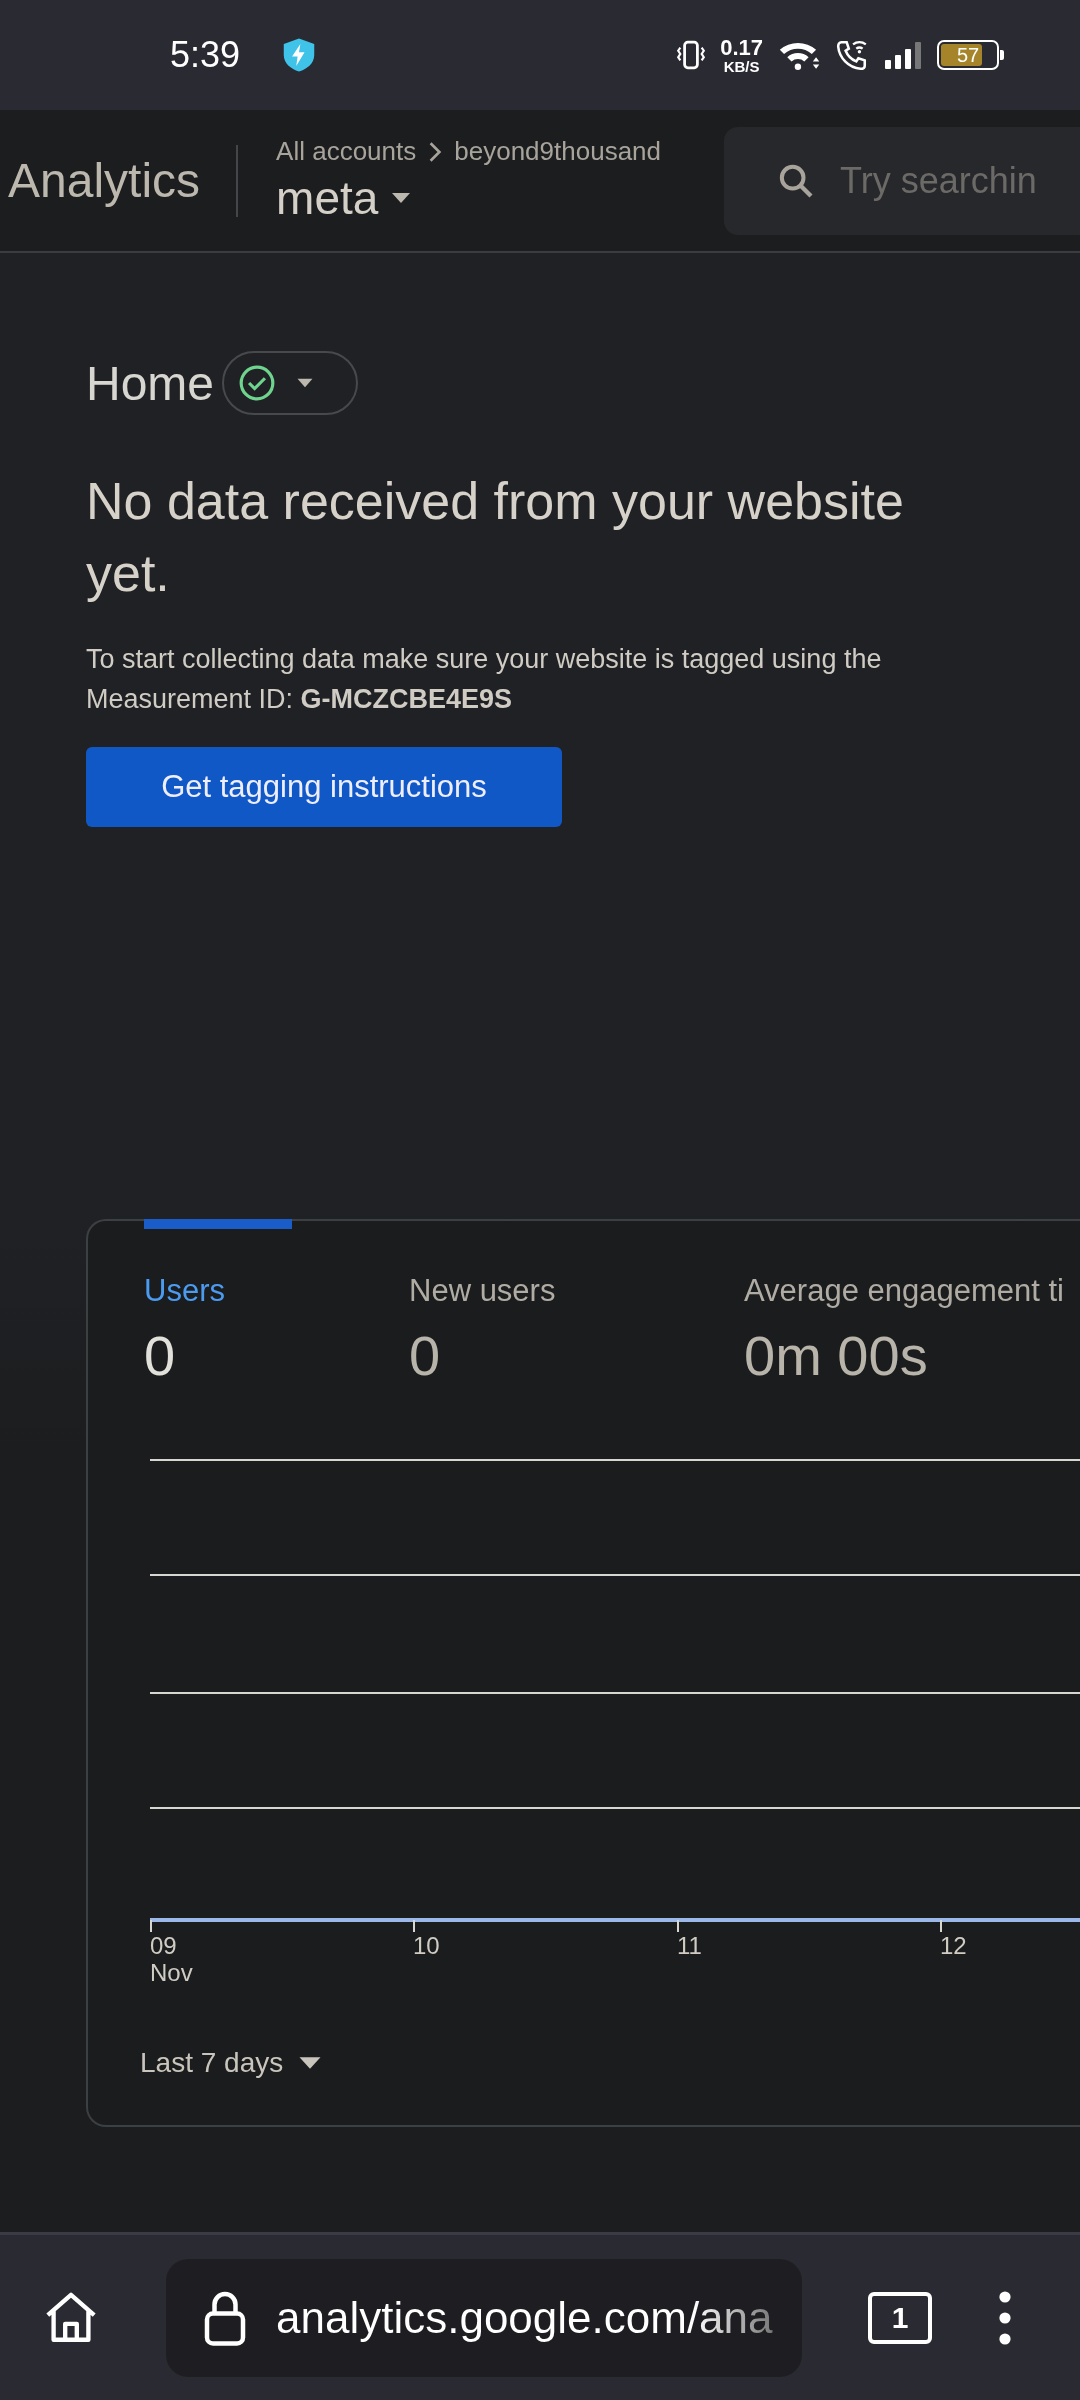 The image size is (1080, 2400). Describe the element at coordinates (232, 2063) in the screenshot. I see `date-range-dropdown: Last 7 days` at that location.